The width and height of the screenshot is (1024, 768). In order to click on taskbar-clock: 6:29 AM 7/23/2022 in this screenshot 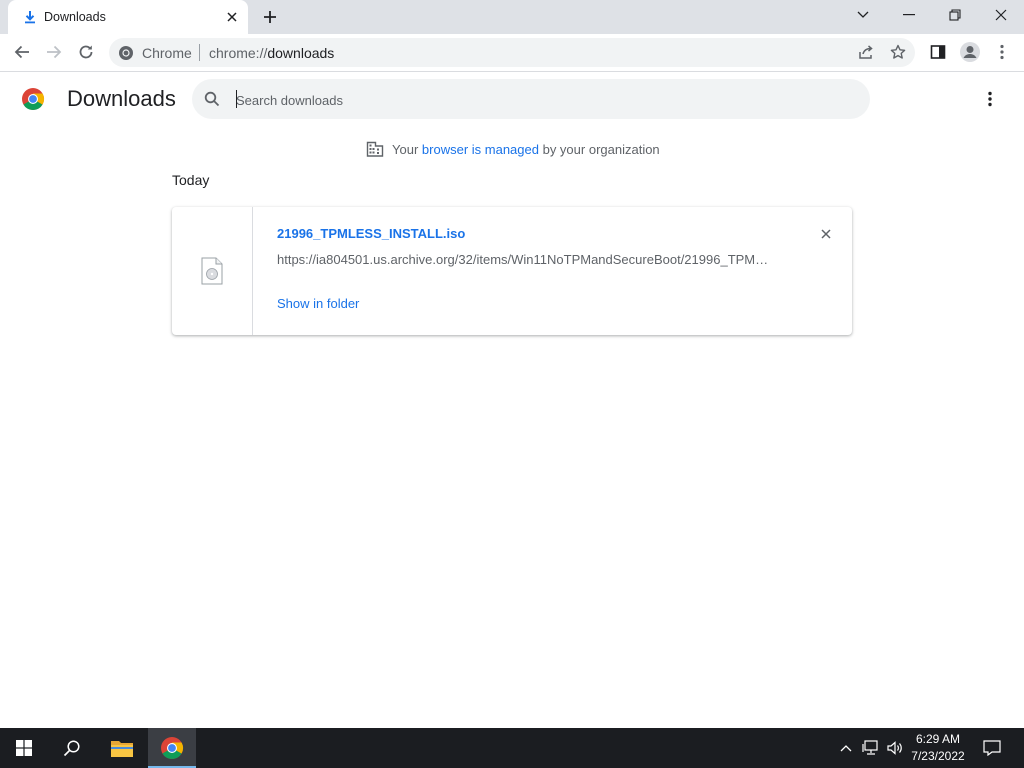, I will do `click(938, 748)`.